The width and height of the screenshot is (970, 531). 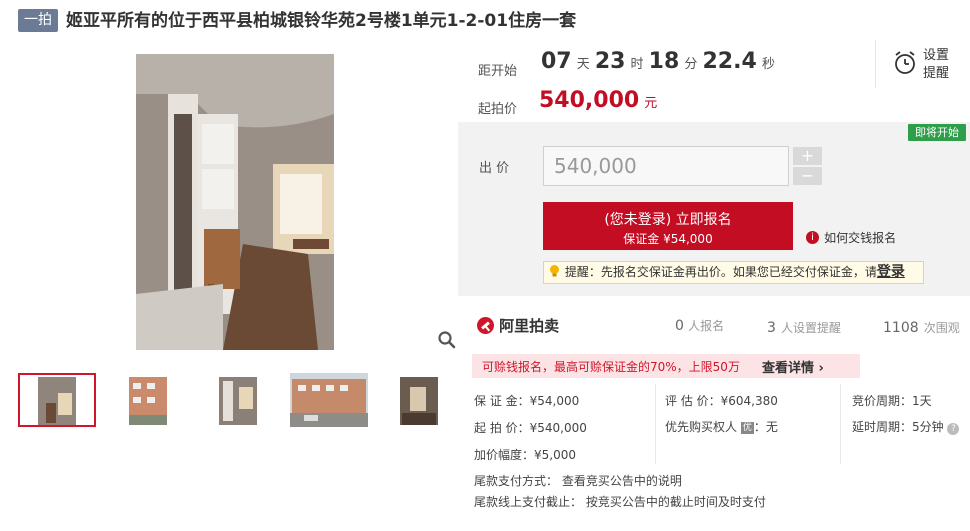 What do you see at coordinates (905, 65) in the screenshot?
I see `alarm-clock-icon` at bounding box center [905, 65].